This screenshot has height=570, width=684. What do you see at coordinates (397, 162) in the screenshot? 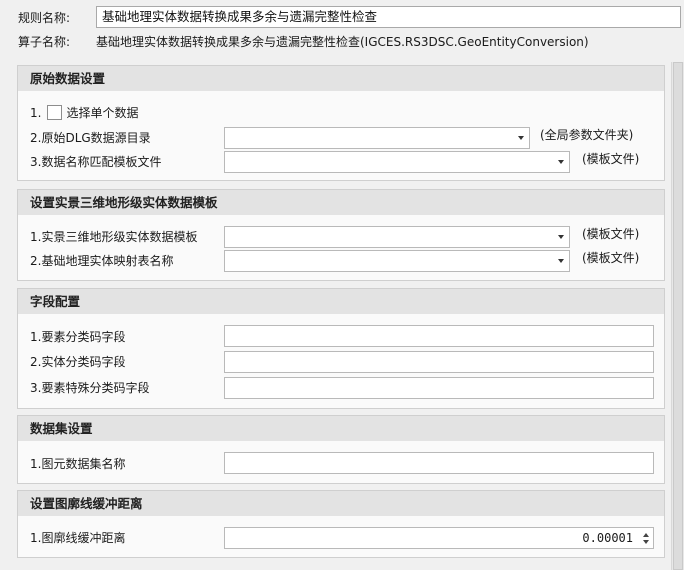
I see `name-template-dropdown` at bounding box center [397, 162].